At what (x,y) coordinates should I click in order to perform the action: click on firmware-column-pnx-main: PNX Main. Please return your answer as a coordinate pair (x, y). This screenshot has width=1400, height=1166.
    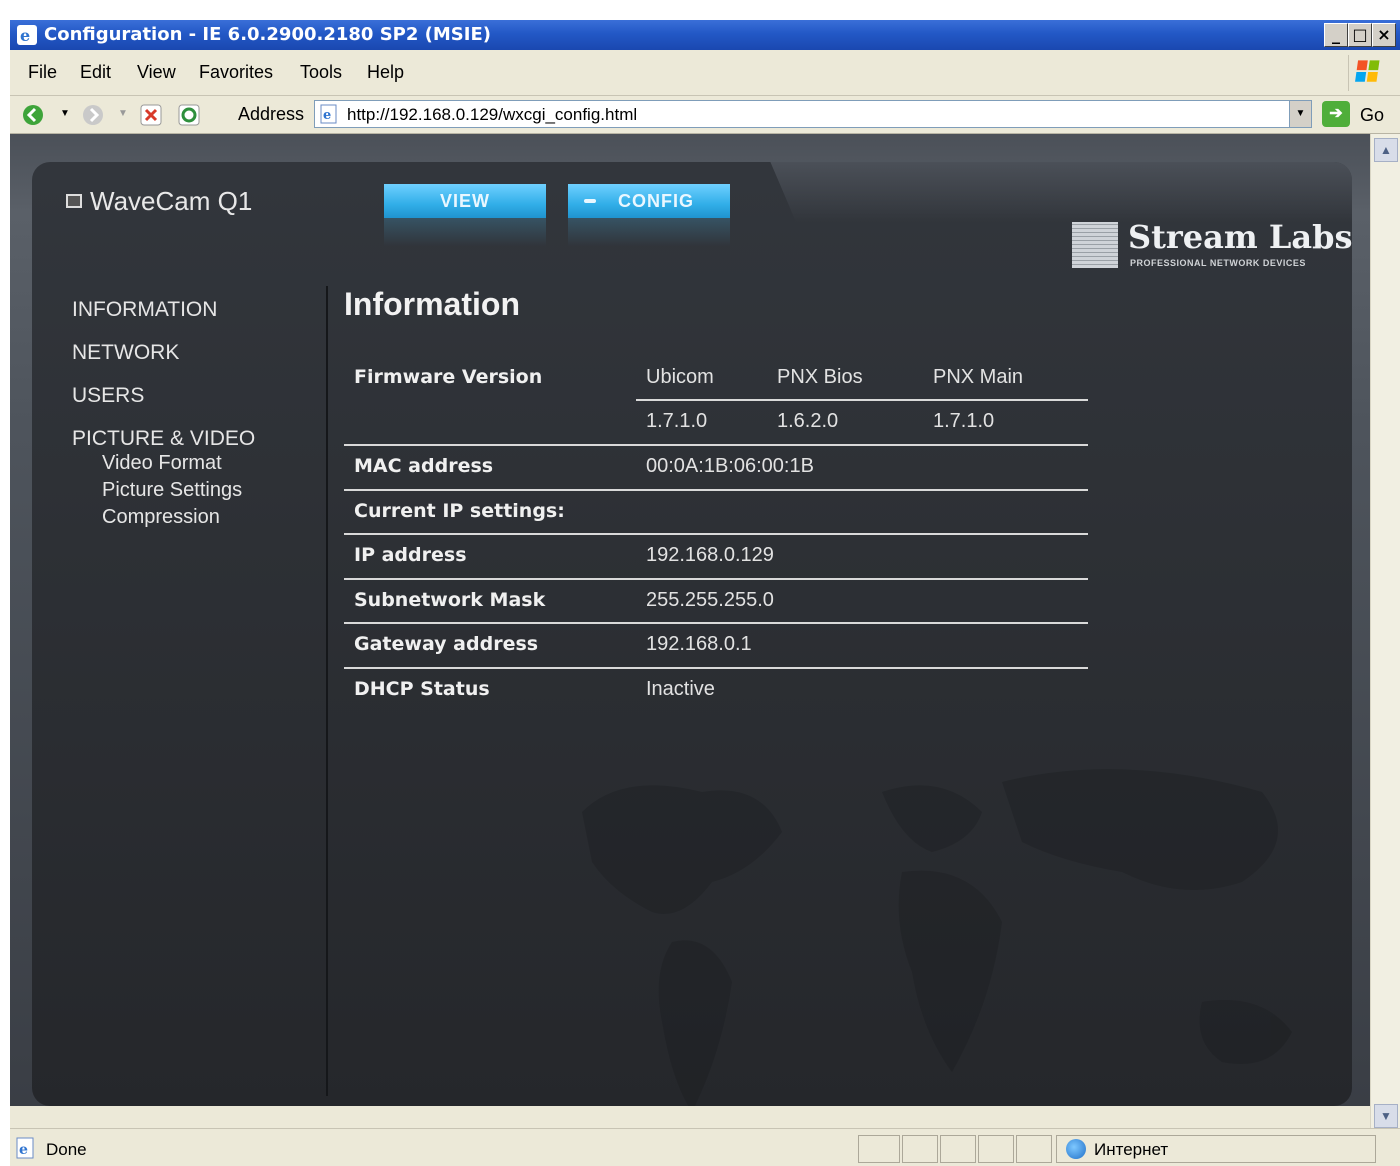
    Looking at the image, I should click on (978, 377).